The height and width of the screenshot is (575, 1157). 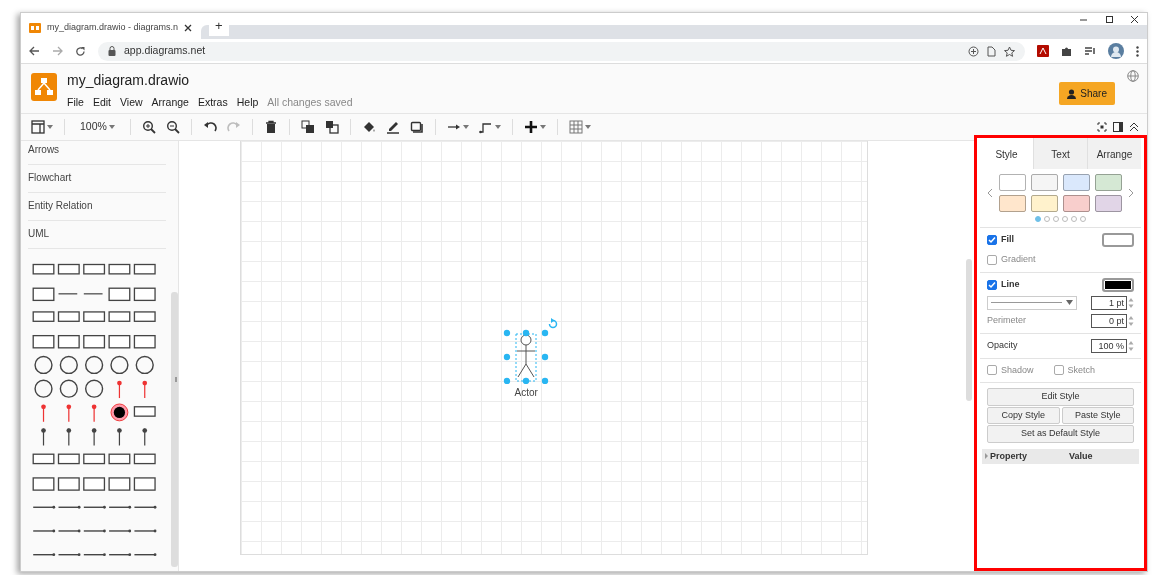 I want to click on menu-item: Extras, so click(x=212, y=103).